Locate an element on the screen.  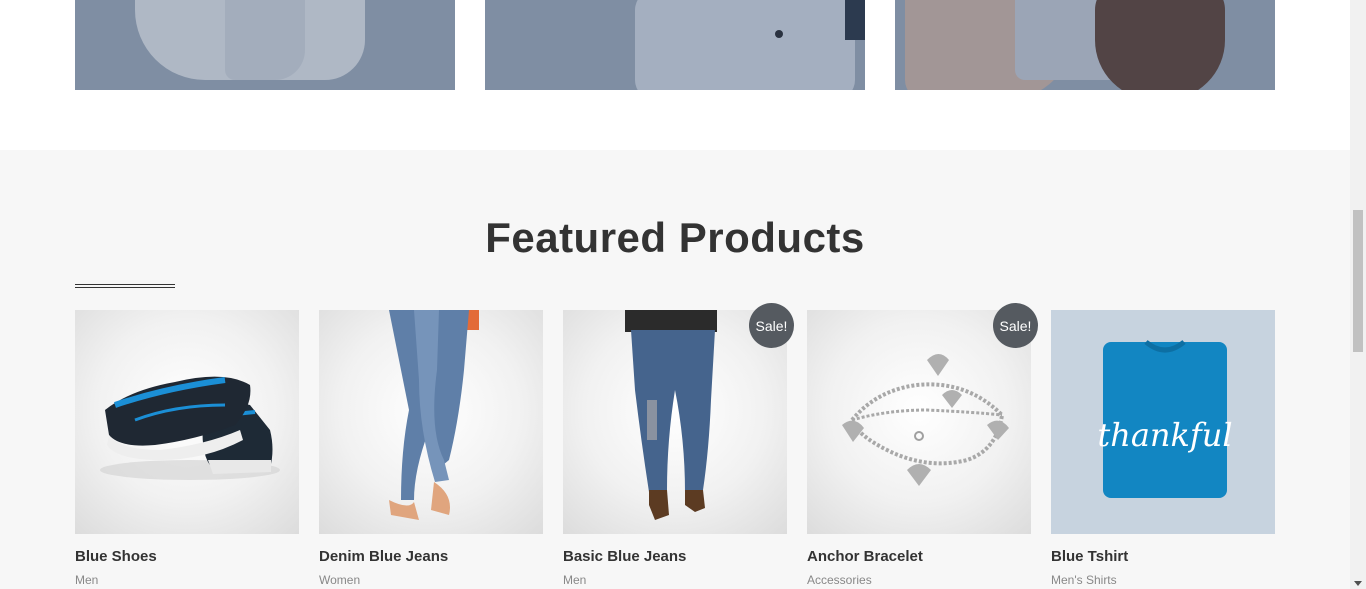
product-image-blue-shoes is located at coordinates (187, 422).